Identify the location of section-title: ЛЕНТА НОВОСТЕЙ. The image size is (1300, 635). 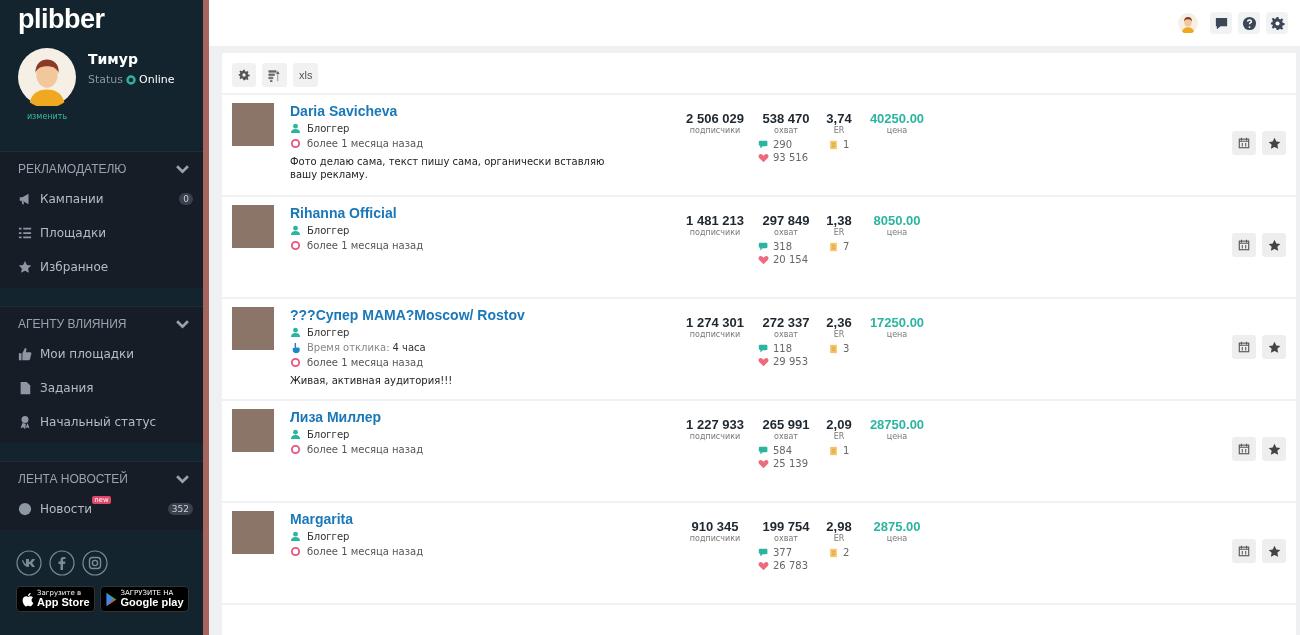
(73, 479).